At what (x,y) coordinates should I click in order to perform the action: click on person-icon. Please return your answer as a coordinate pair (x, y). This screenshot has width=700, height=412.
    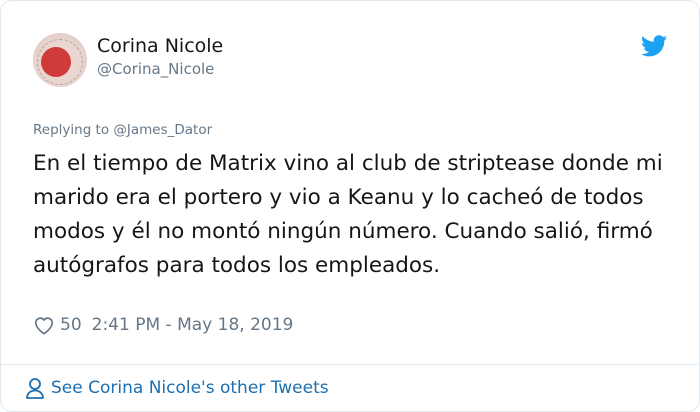
    Looking at the image, I should click on (35, 388).